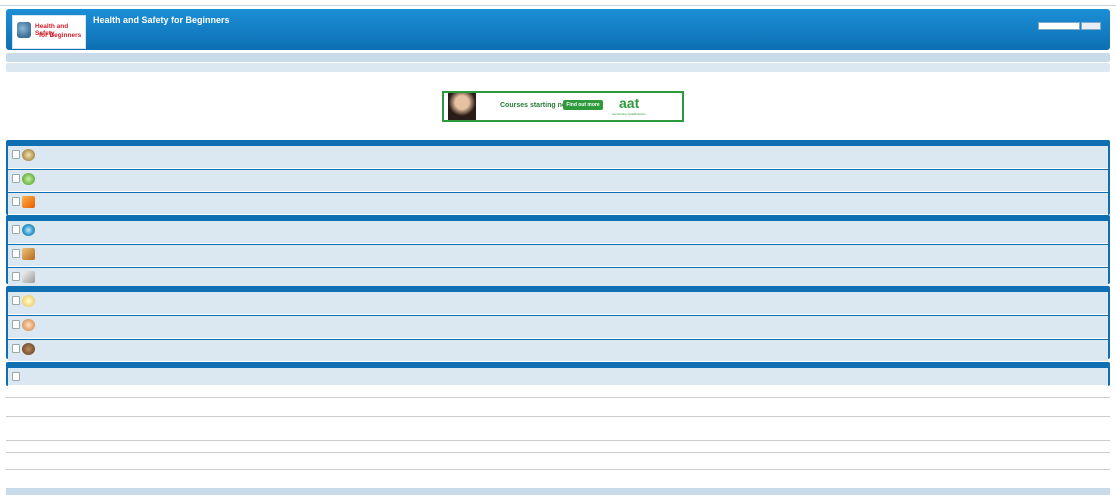 This screenshot has width=1116, height=495. I want to click on cards-icon, so click(28, 277).